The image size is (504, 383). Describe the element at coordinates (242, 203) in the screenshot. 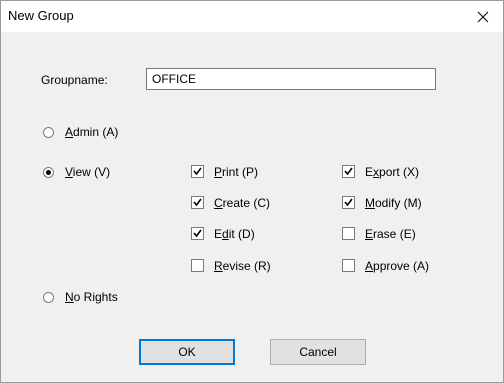

I see `checkbox-create-label: Create (C)` at that location.